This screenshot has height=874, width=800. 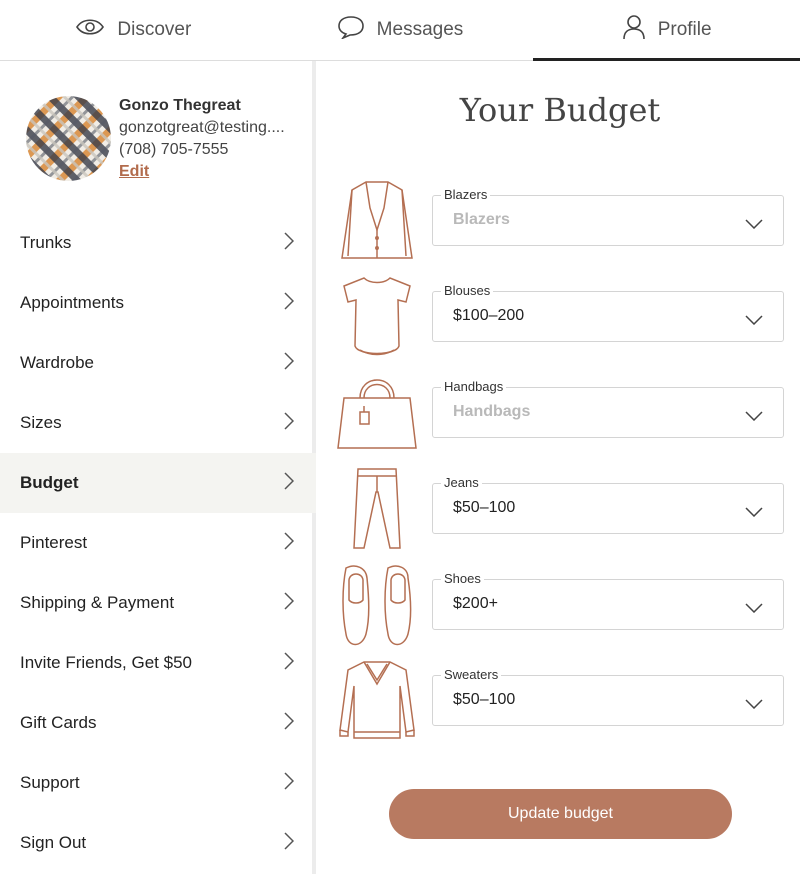 I want to click on tab-discover: Discover, so click(x=133, y=30).